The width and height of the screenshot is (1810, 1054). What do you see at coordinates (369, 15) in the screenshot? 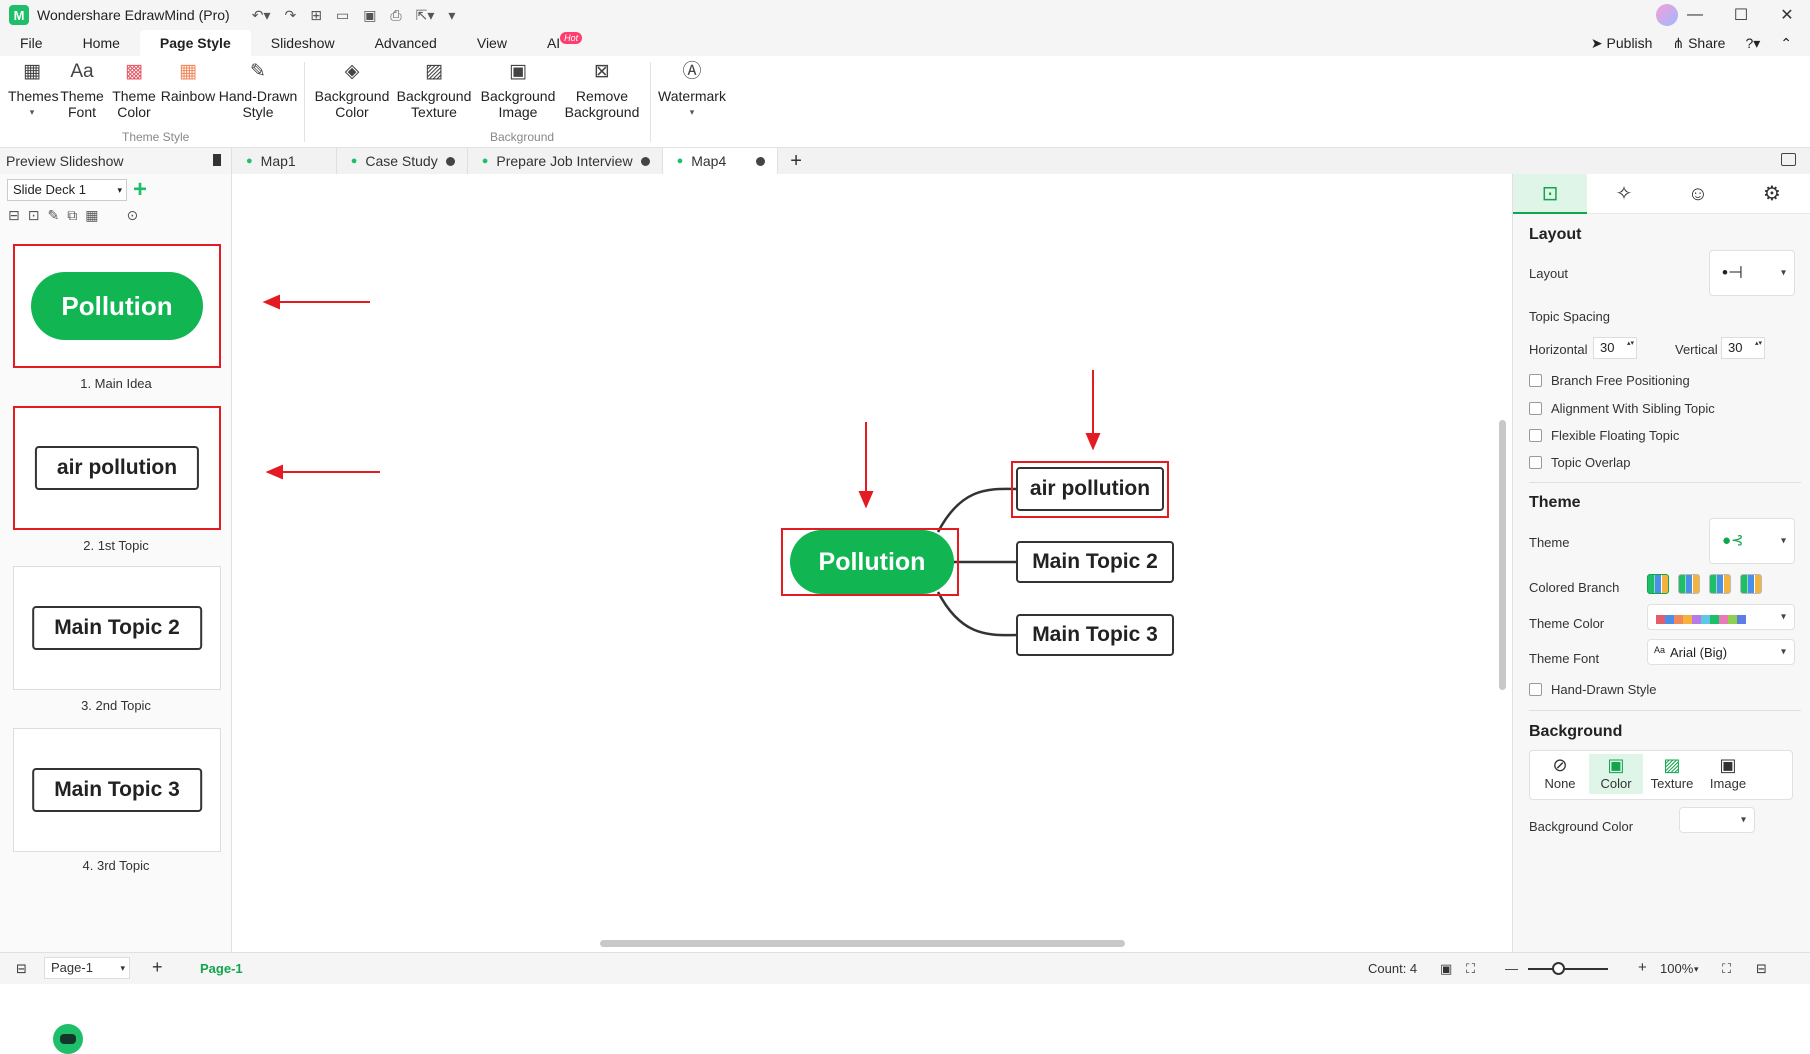
I see `save-icon: ▣` at bounding box center [369, 15].